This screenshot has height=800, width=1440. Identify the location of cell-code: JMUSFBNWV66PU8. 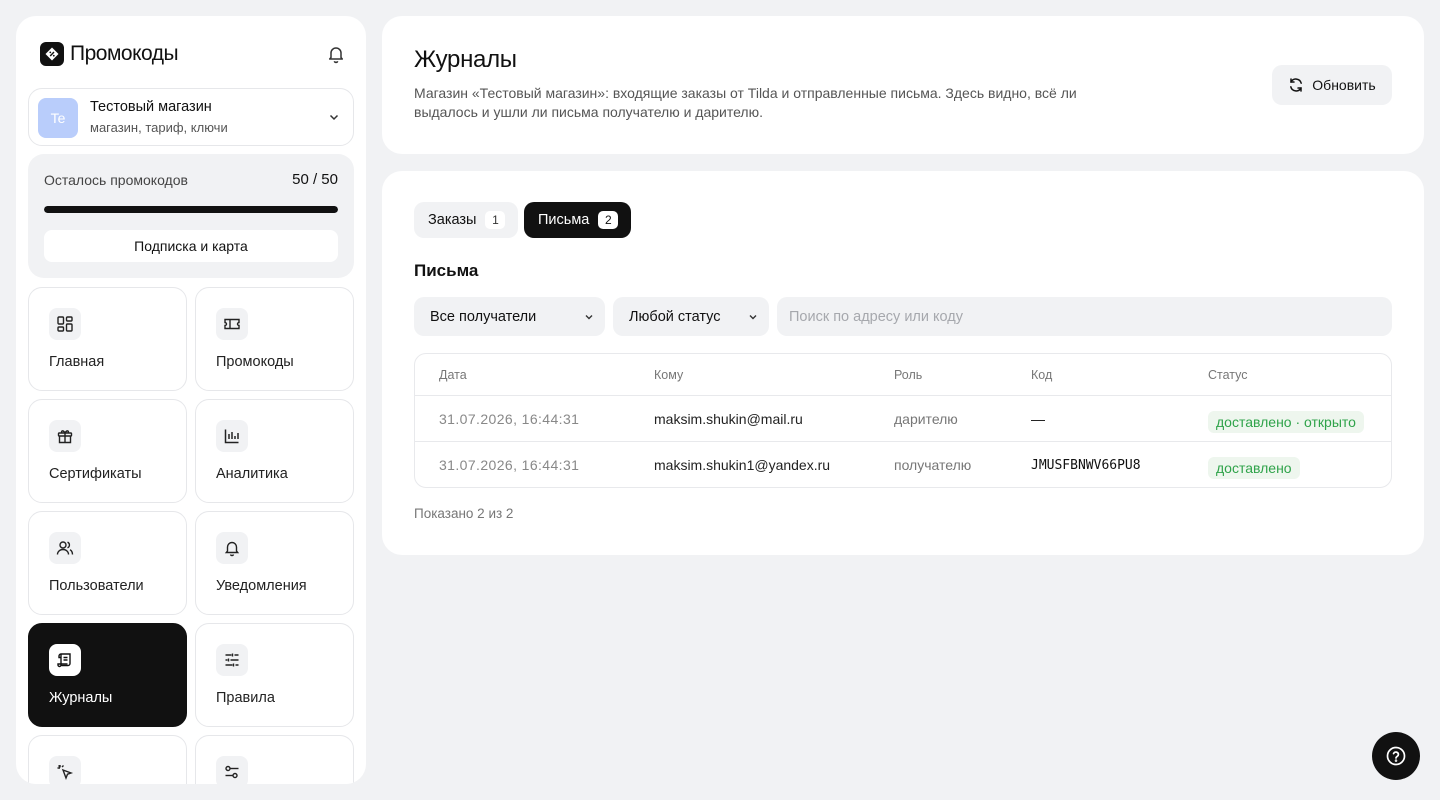
(1086, 465).